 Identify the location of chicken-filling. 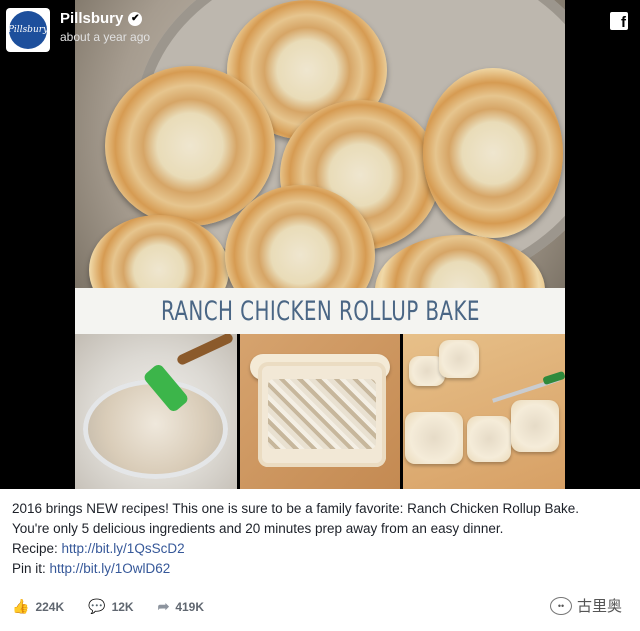
(322, 414).